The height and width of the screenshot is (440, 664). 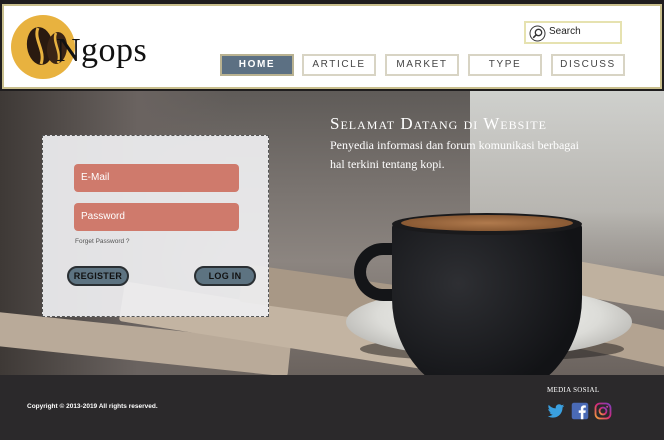 I want to click on password-field: Password, so click(x=156, y=217).